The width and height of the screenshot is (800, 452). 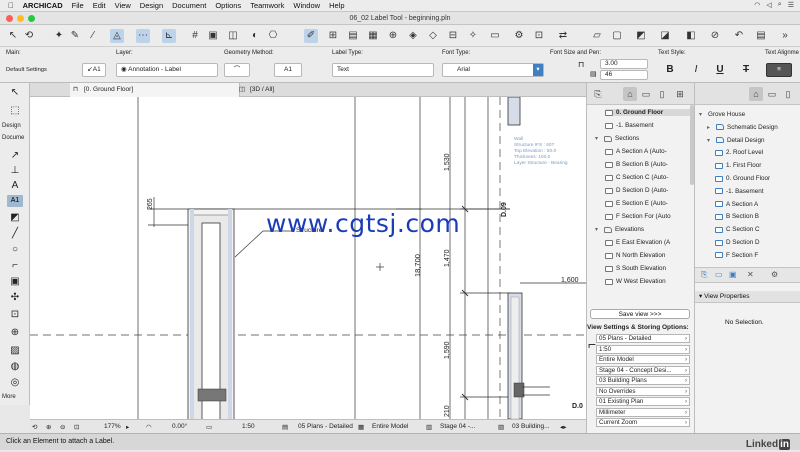 What do you see at coordinates (373, 36) in the screenshot?
I see `align-icon: ▦` at bounding box center [373, 36].